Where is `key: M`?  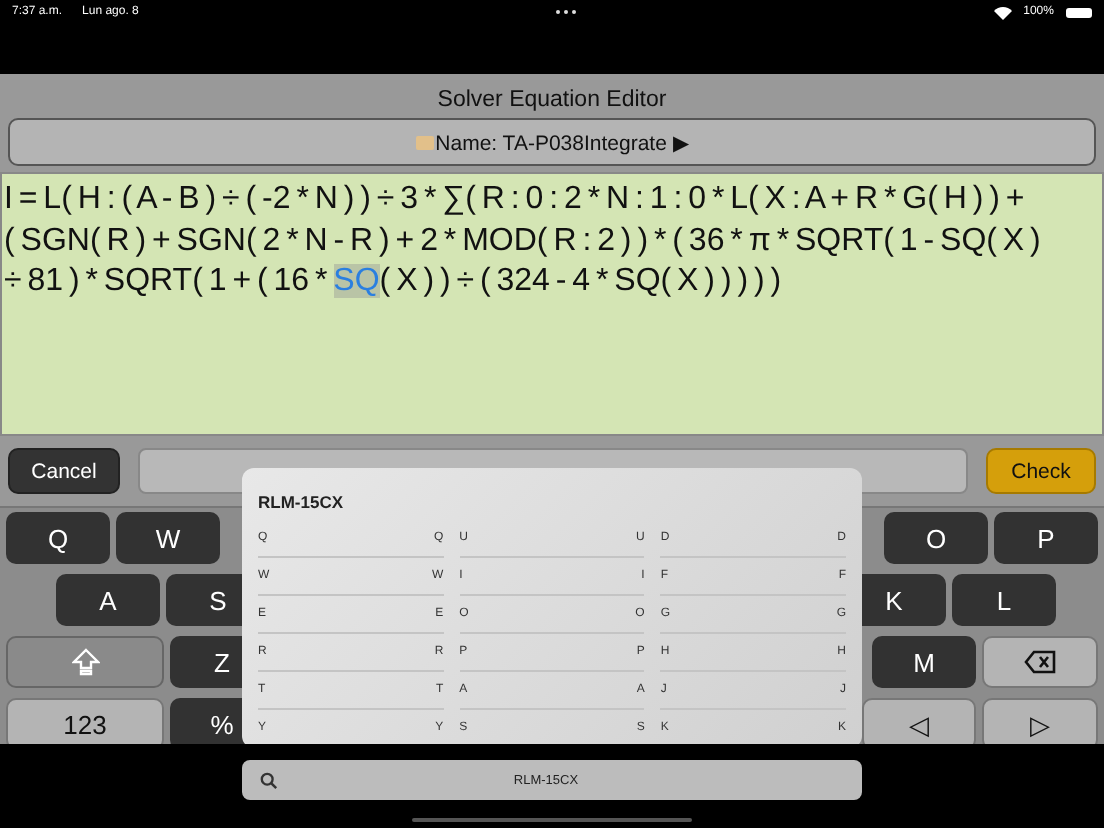
key: M is located at coordinates (924, 662).